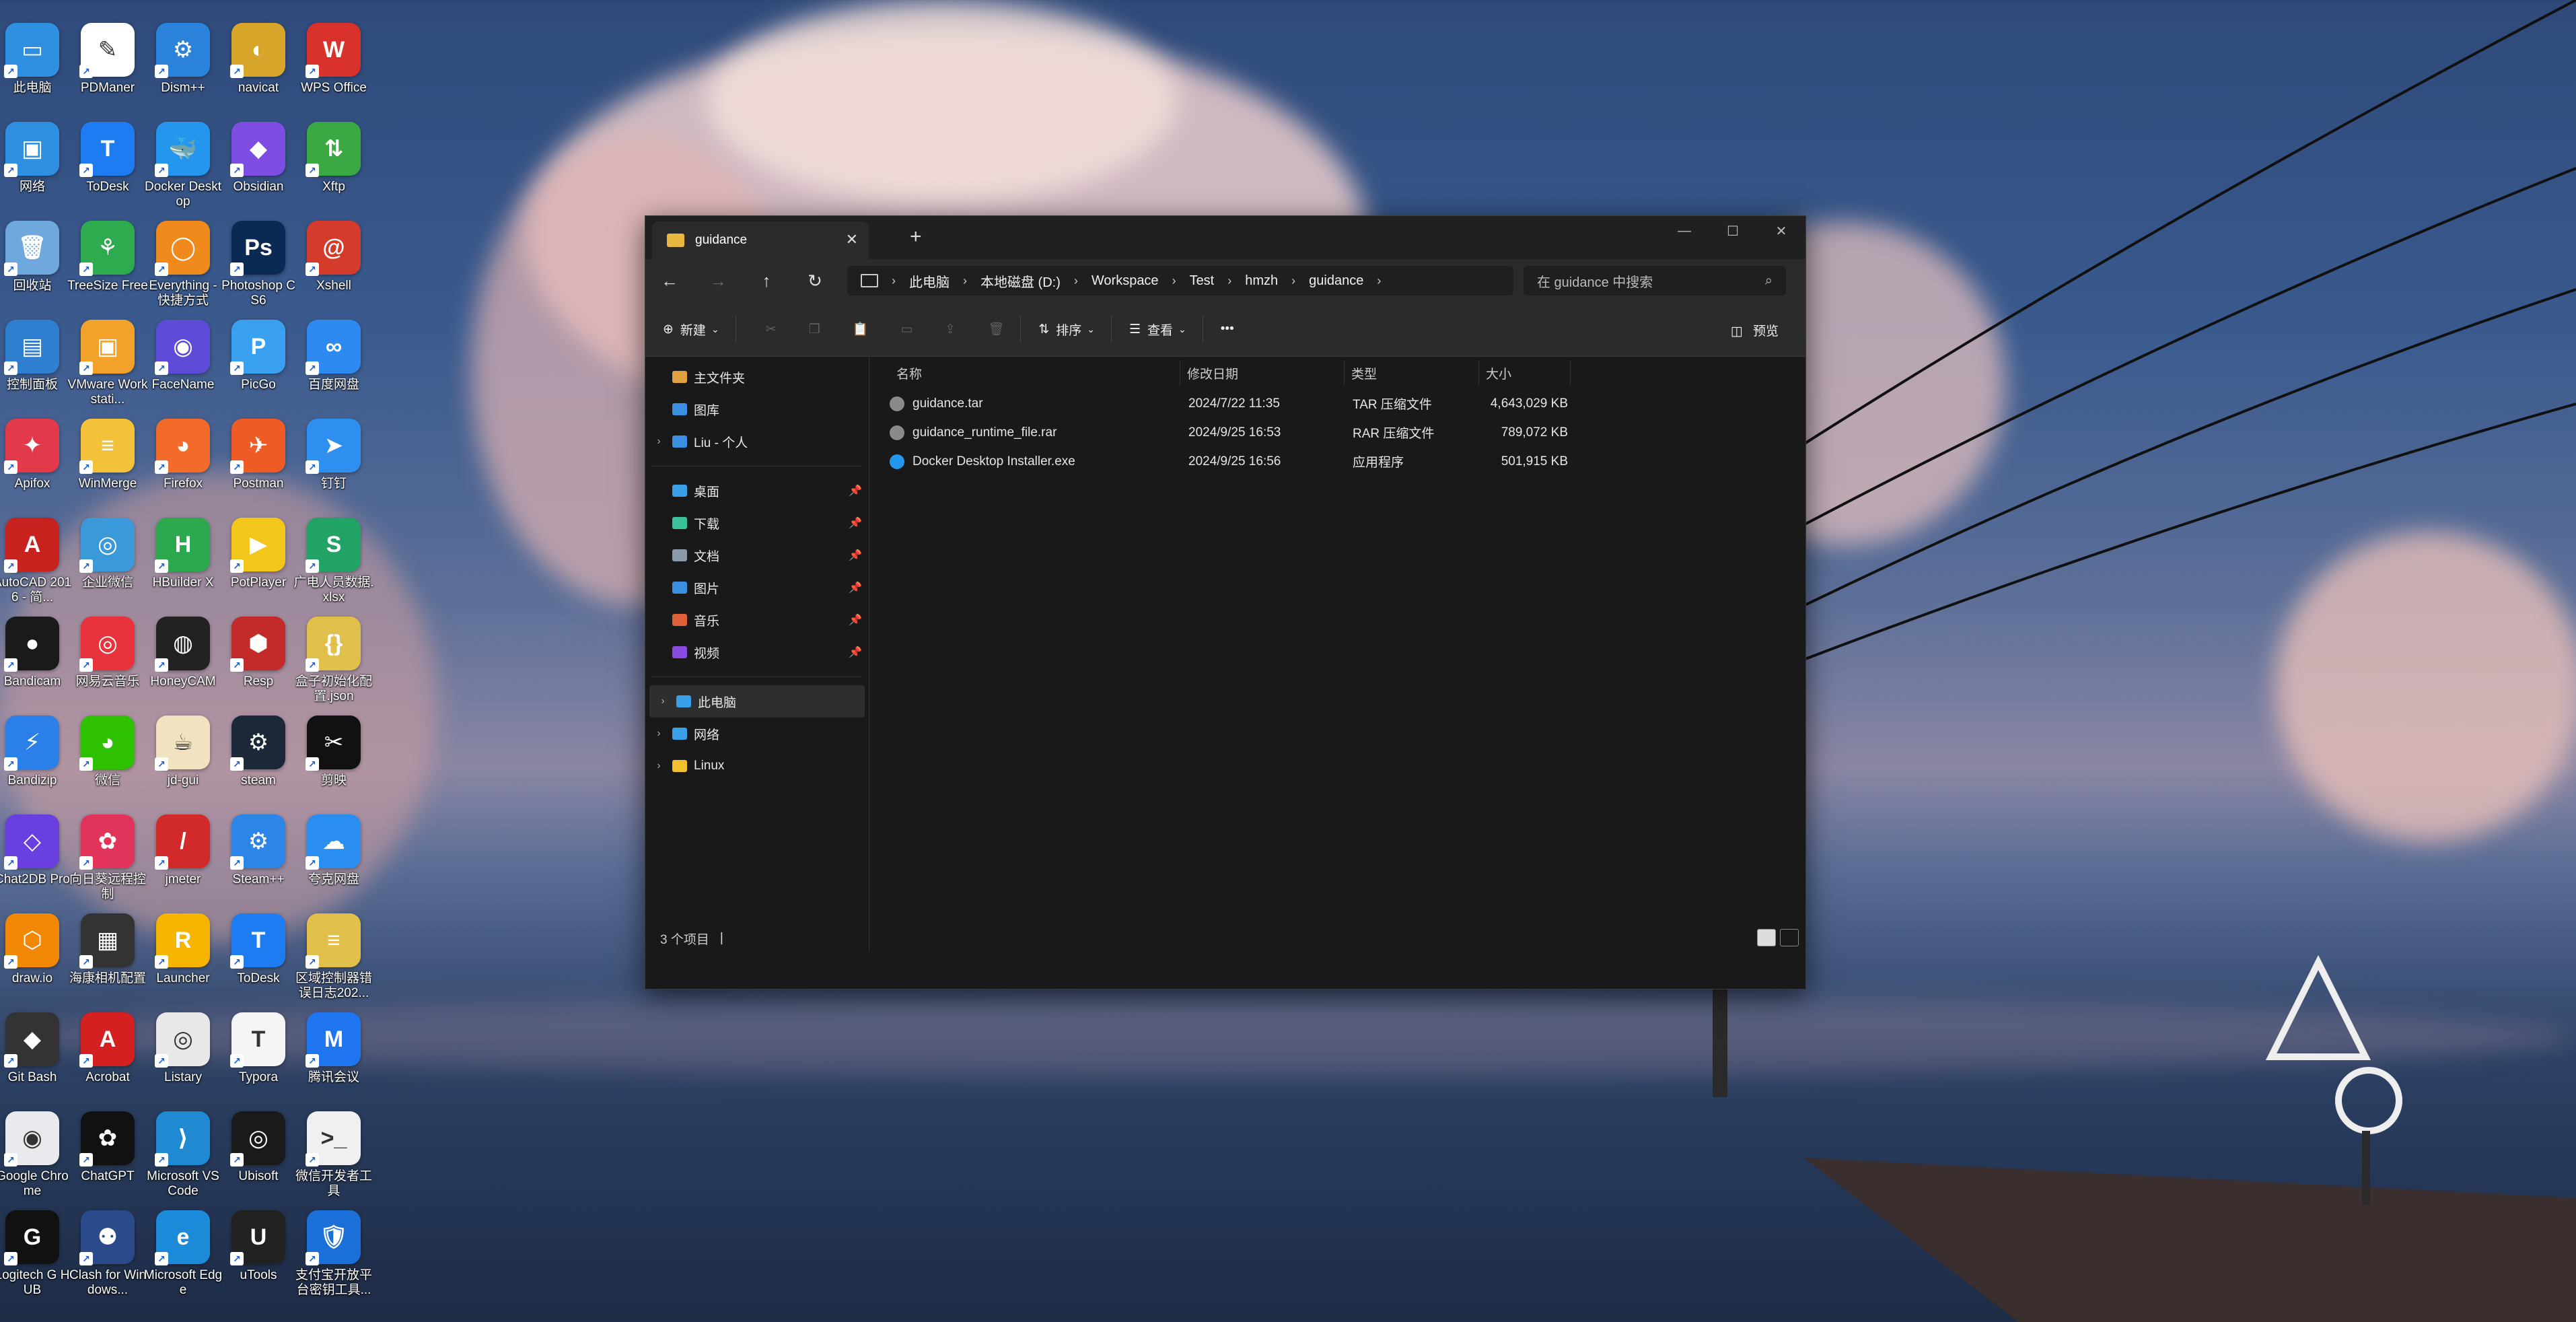  I want to click on desktop-icon: T ↗ Typora, so click(258, 1048).